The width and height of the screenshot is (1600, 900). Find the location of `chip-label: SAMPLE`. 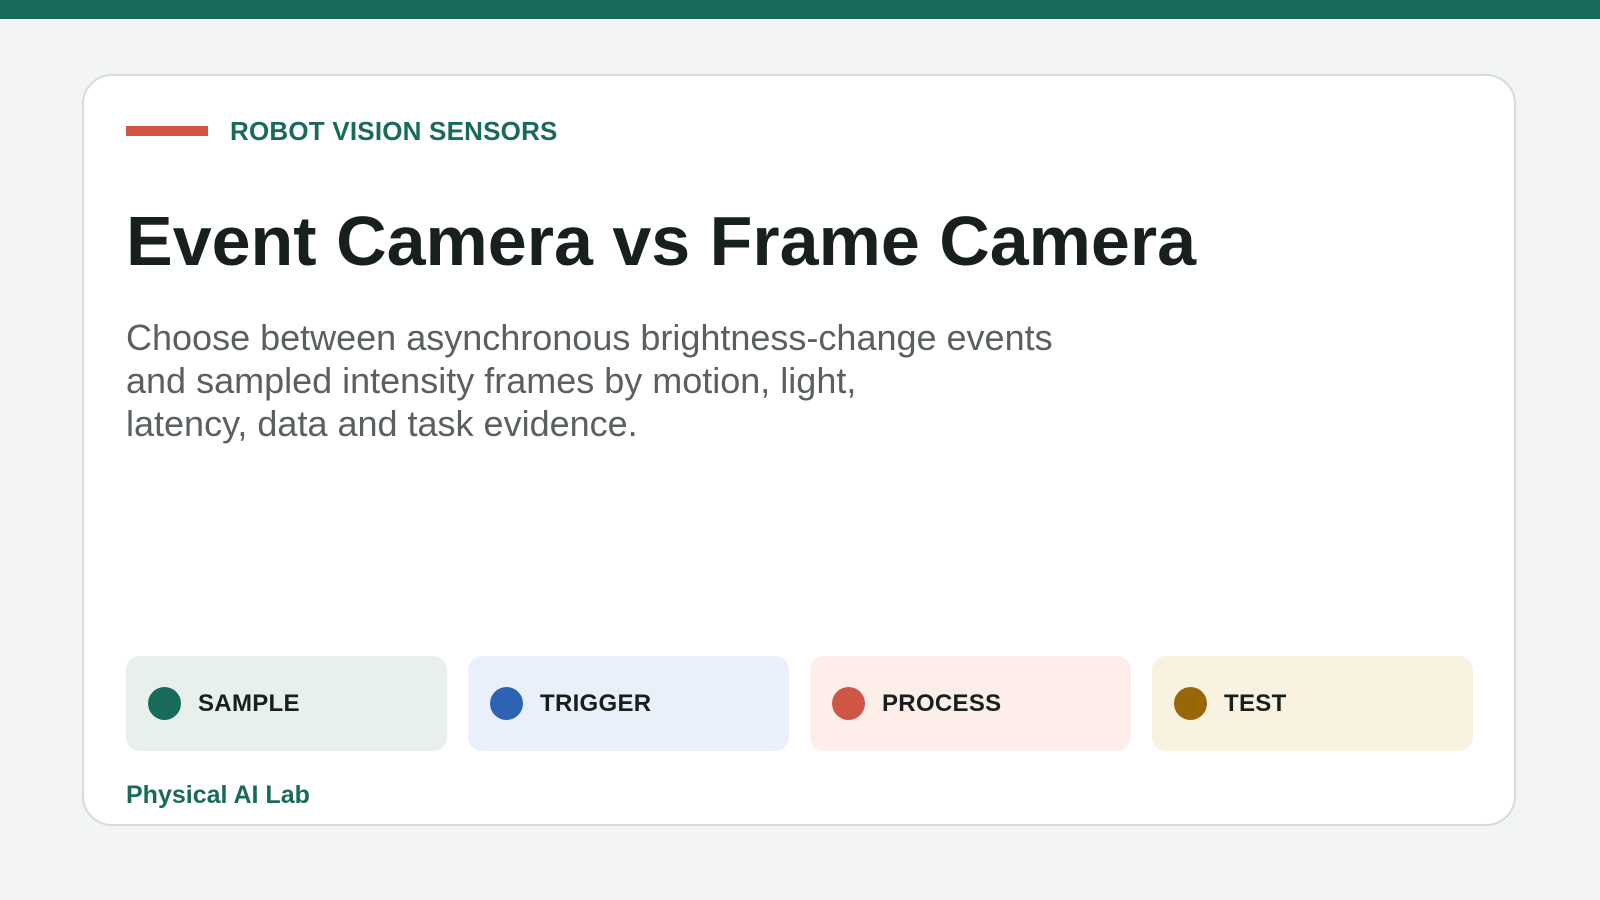

chip-label: SAMPLE is located at coordinates (249, 703).